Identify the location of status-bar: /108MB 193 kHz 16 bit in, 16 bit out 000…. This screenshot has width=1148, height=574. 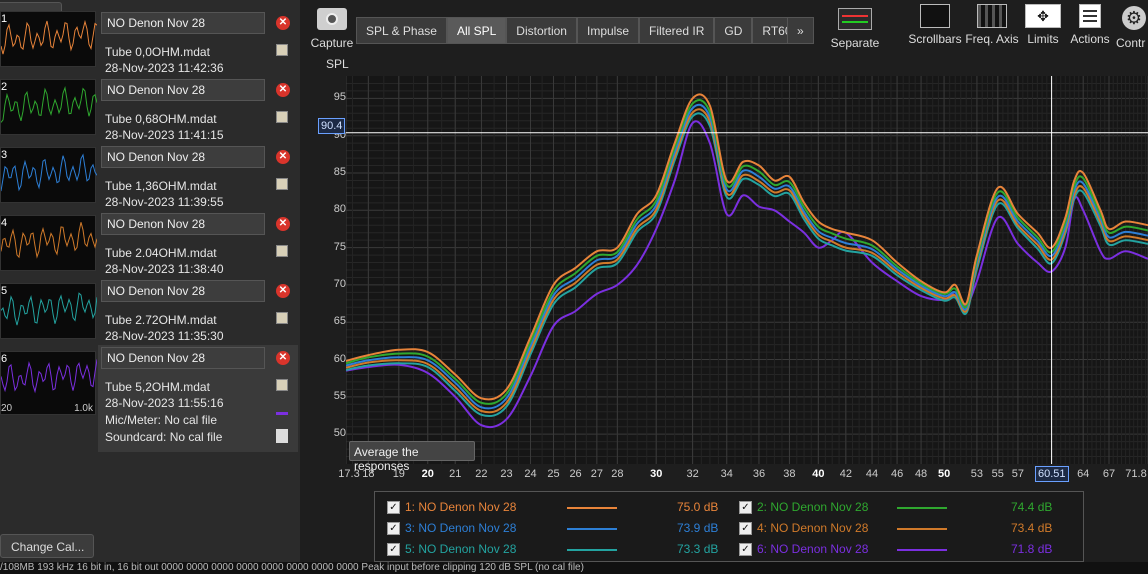
(574, 568).